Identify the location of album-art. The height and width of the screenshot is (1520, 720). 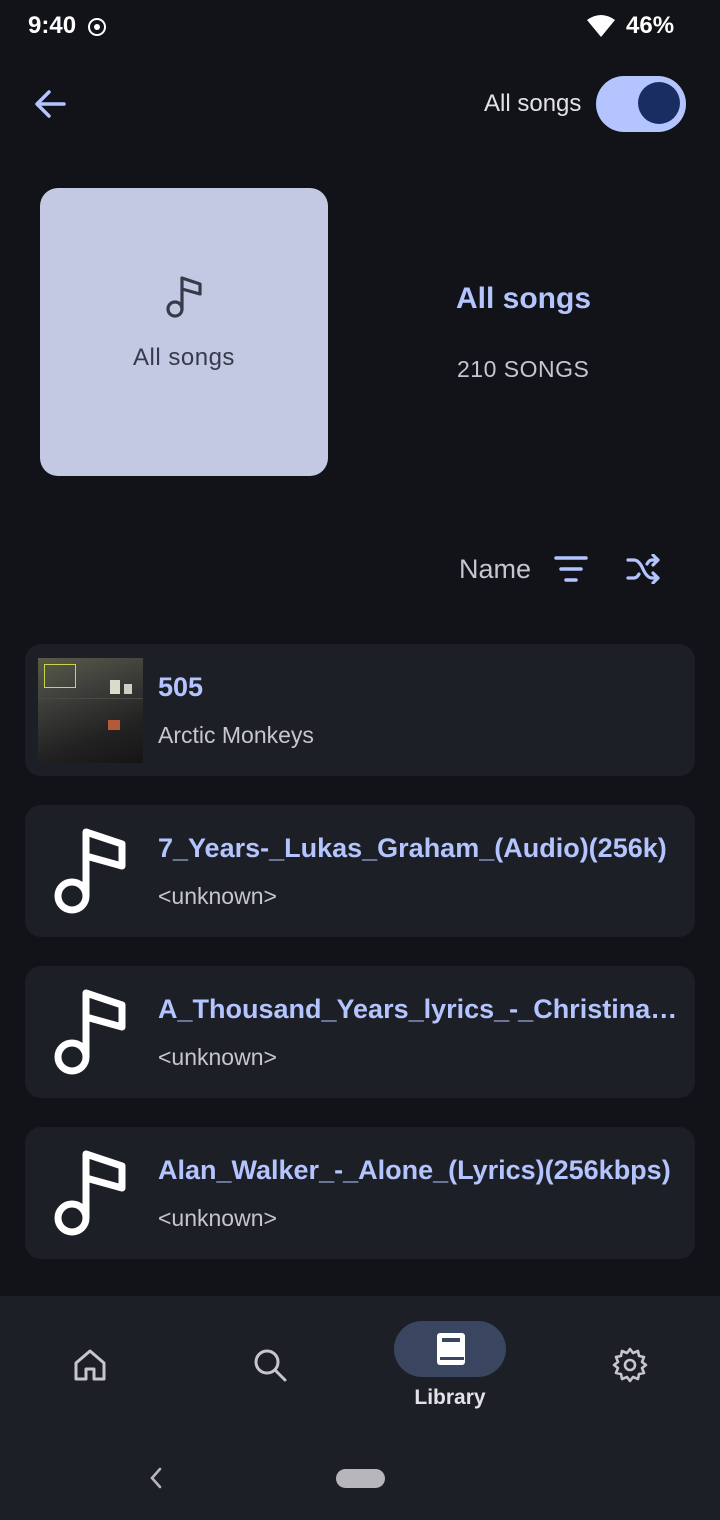
(90, 710).